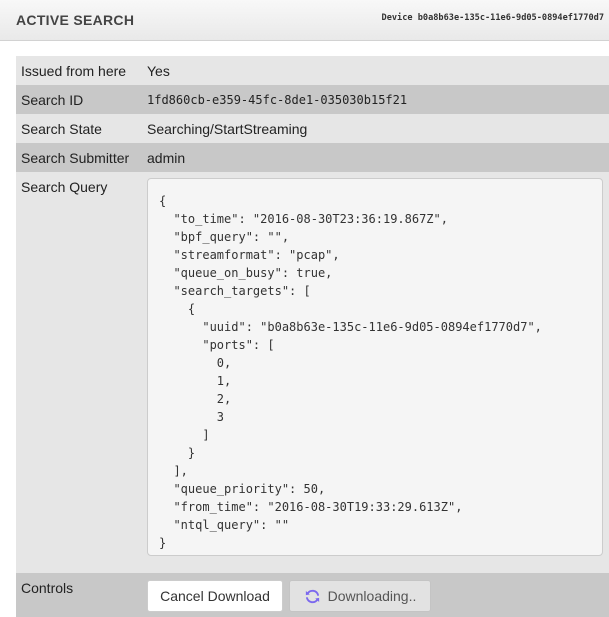 This screenshot has height=617, width=609. Describe the element at coordinates (158, 71) in the screenshot. I see `issued-from-here-value: Yes` at that location.